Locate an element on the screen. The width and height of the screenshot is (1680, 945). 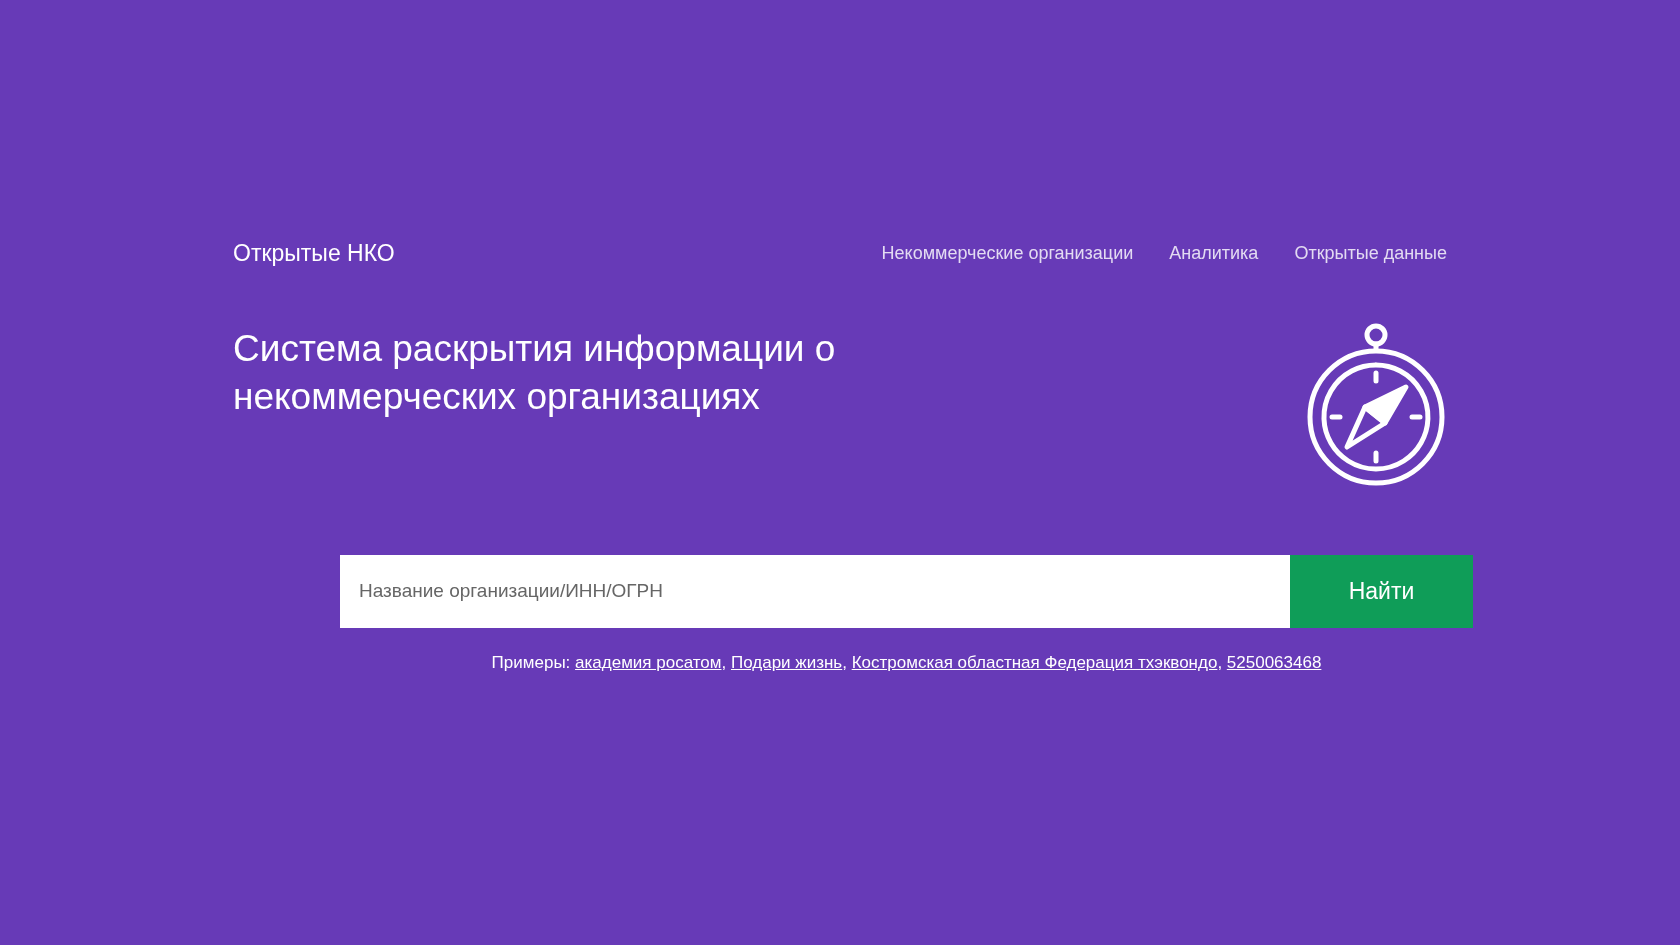
example-link: Подари жизнь is located at coordinates (786, 662).